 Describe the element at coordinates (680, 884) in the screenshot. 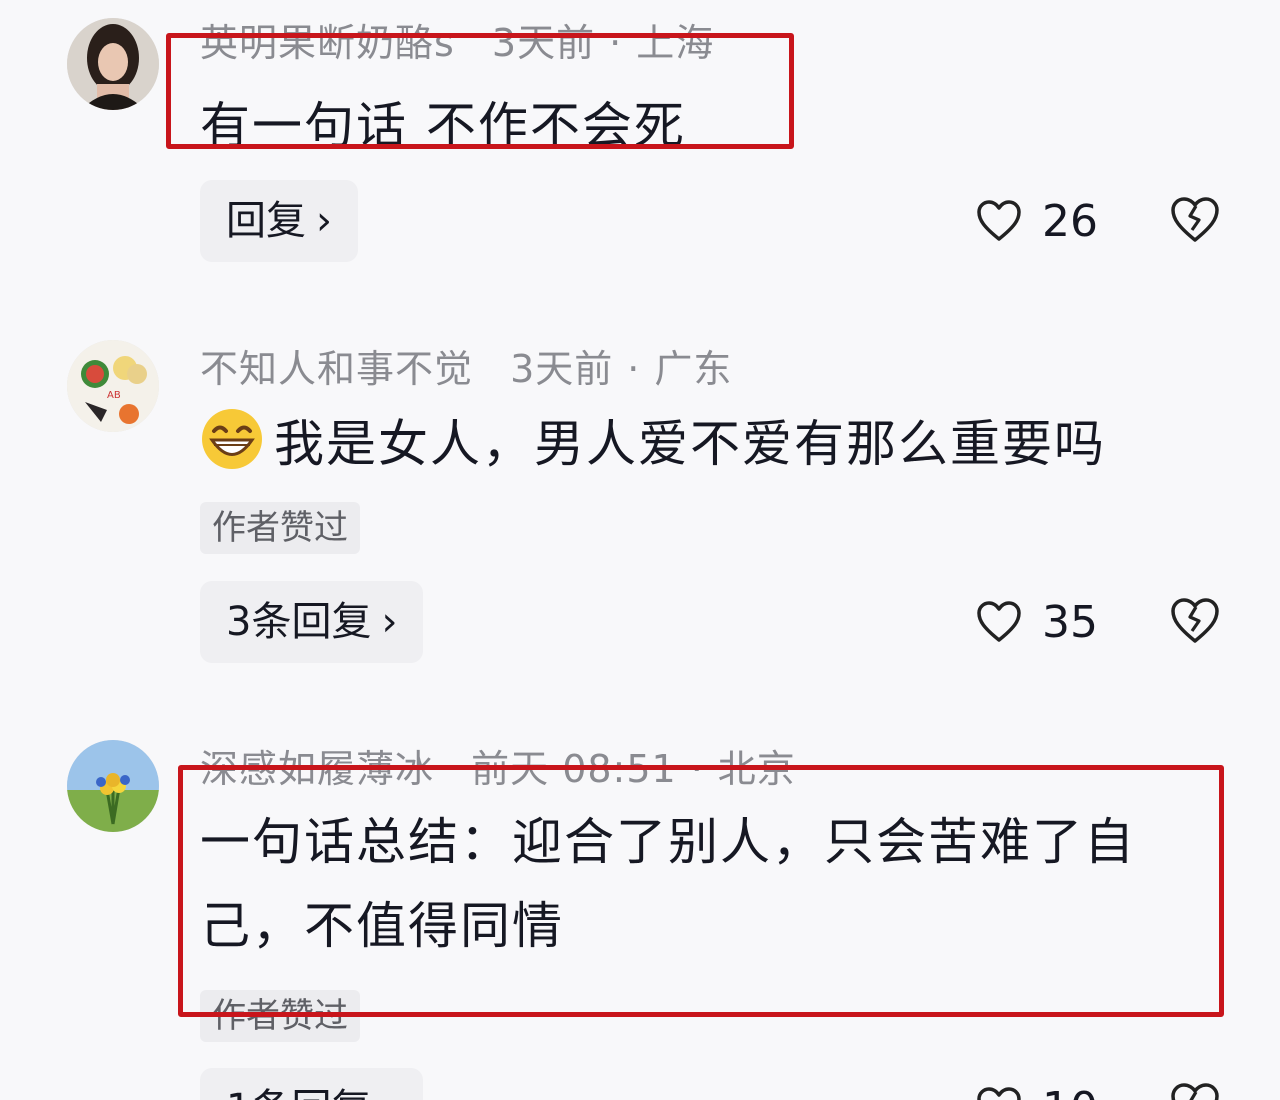

I see `comment-text: 一句话总结：迎合了别人，只会苦难了自 己，不值得同情` at that location.